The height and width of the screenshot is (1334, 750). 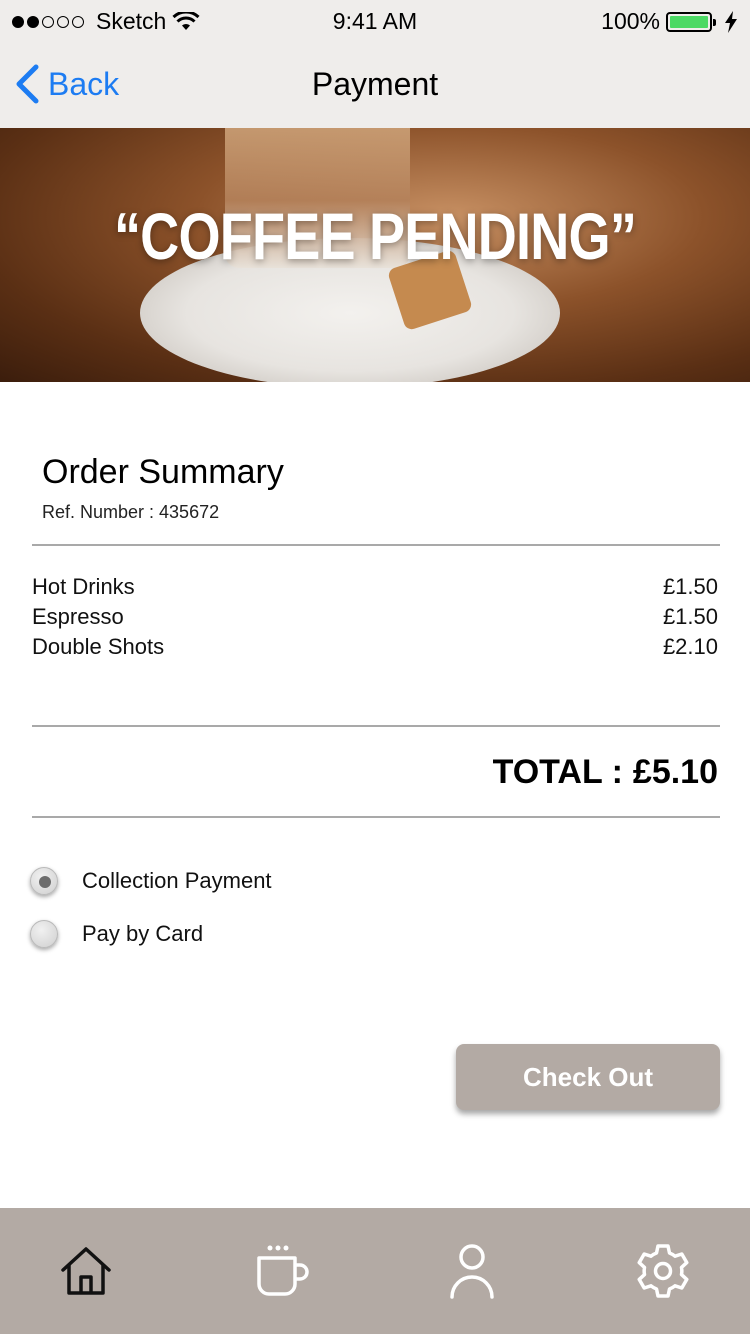 I want to click on order-summary-title: Order Summary, so click(x=163, y=472).